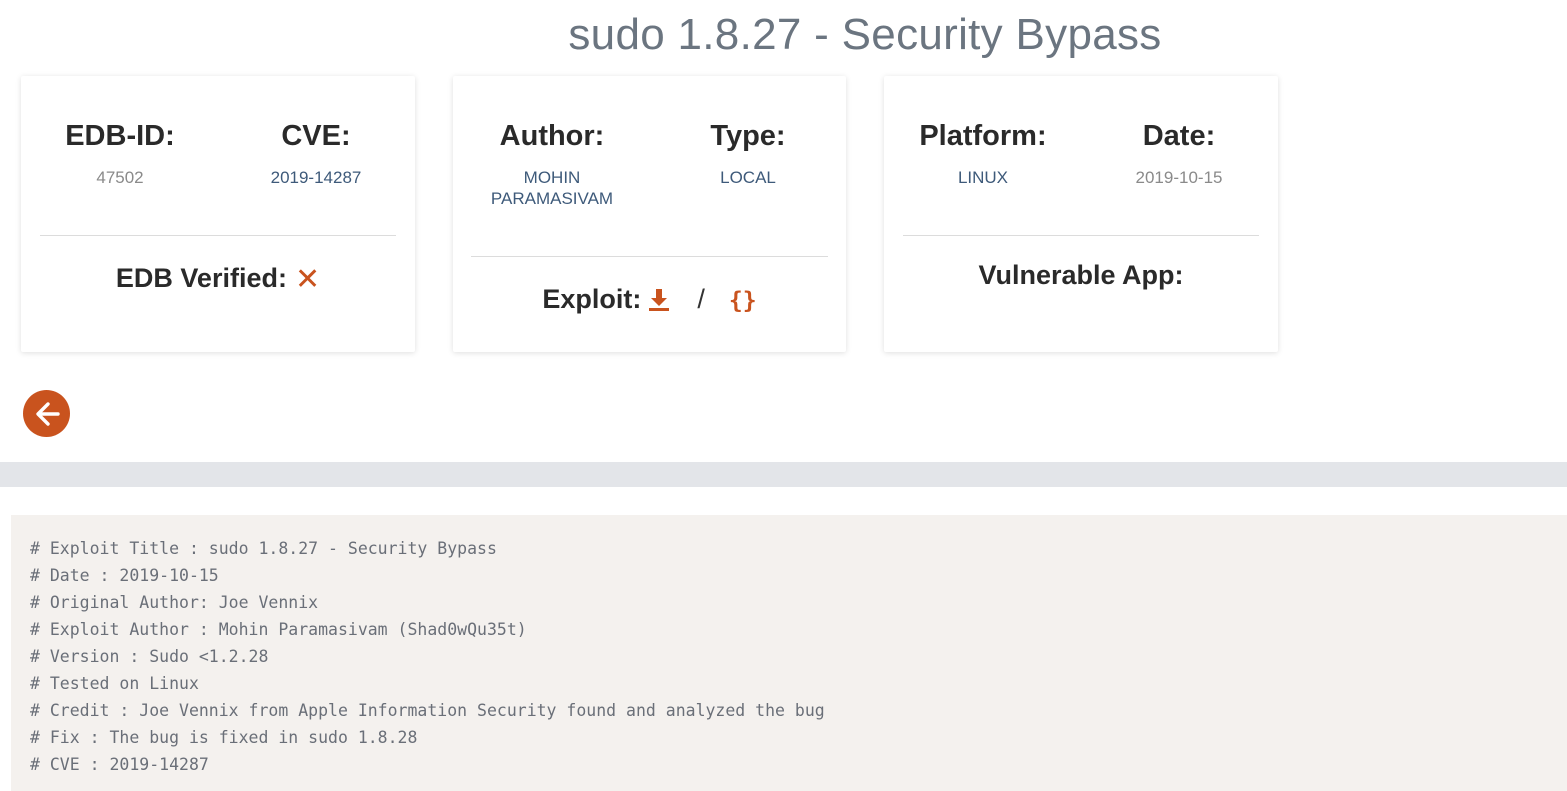  What do you see at coordinates (120, 136) in the screenshot?
I see `edb-id-label: EDB-ID:` at bounding box center [120, 136].